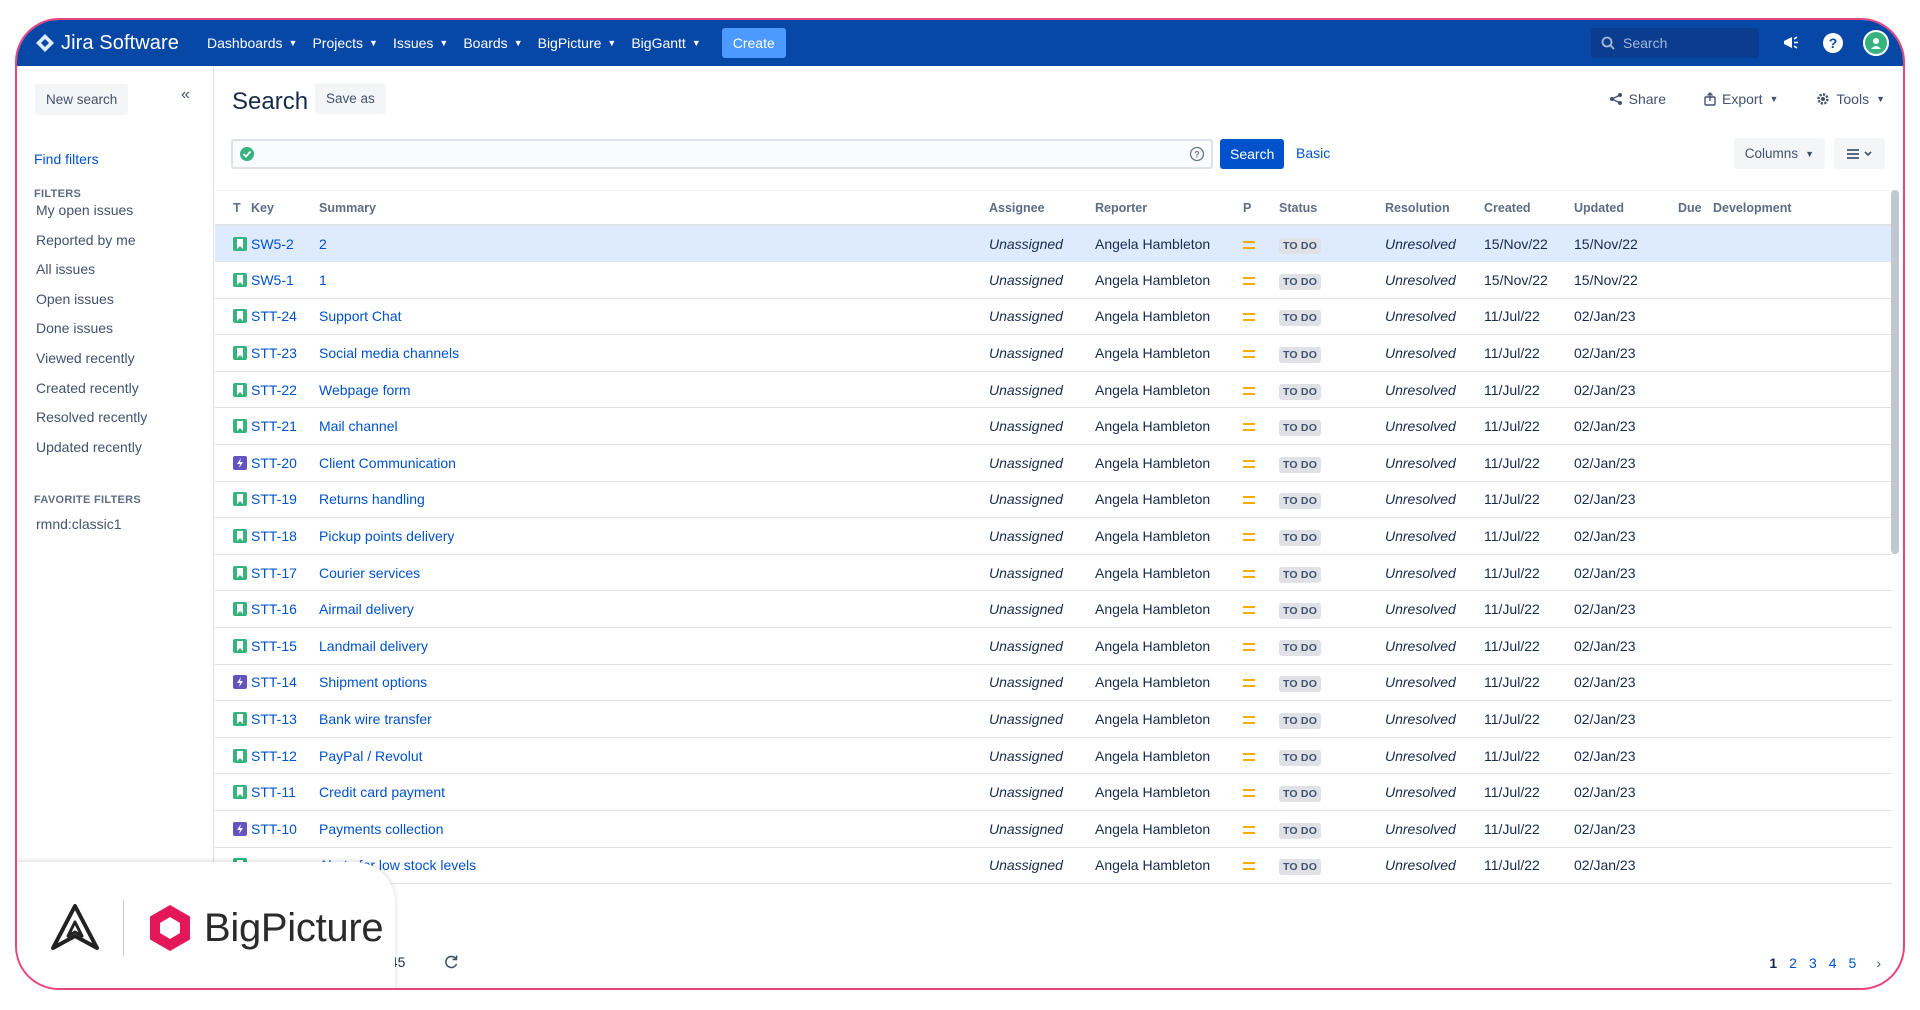  I want to click on cell-summary: Credit card payment, so click(654, 792).